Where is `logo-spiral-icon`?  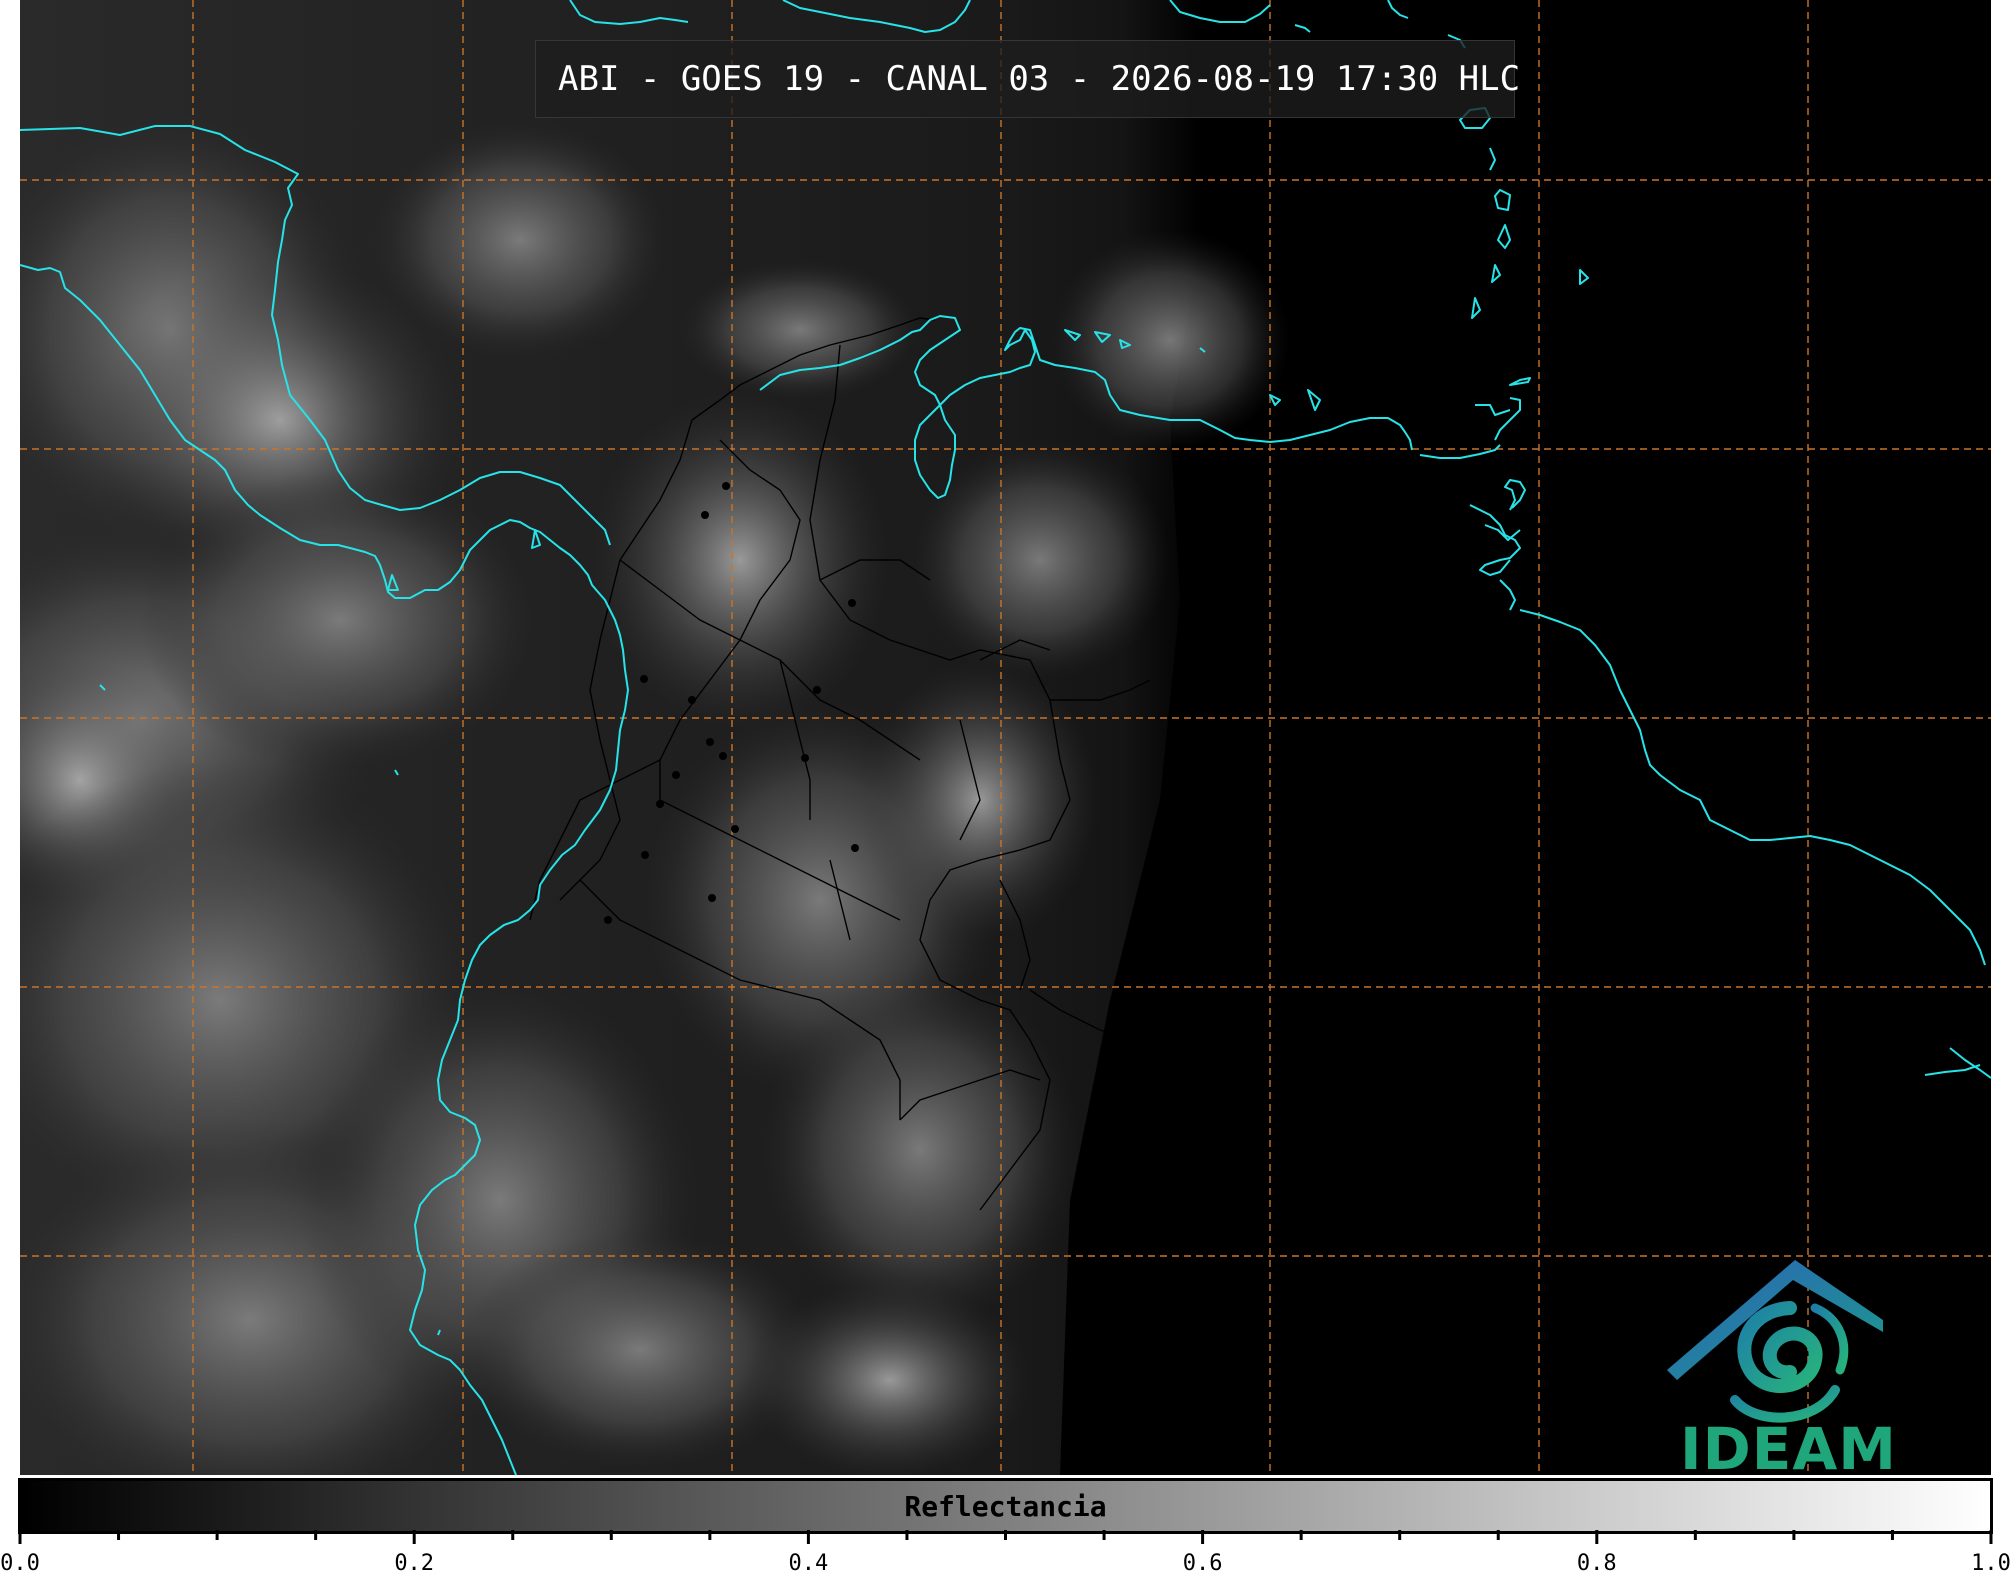 logo-spiral-icon is located at coordinates (1789, 1362).